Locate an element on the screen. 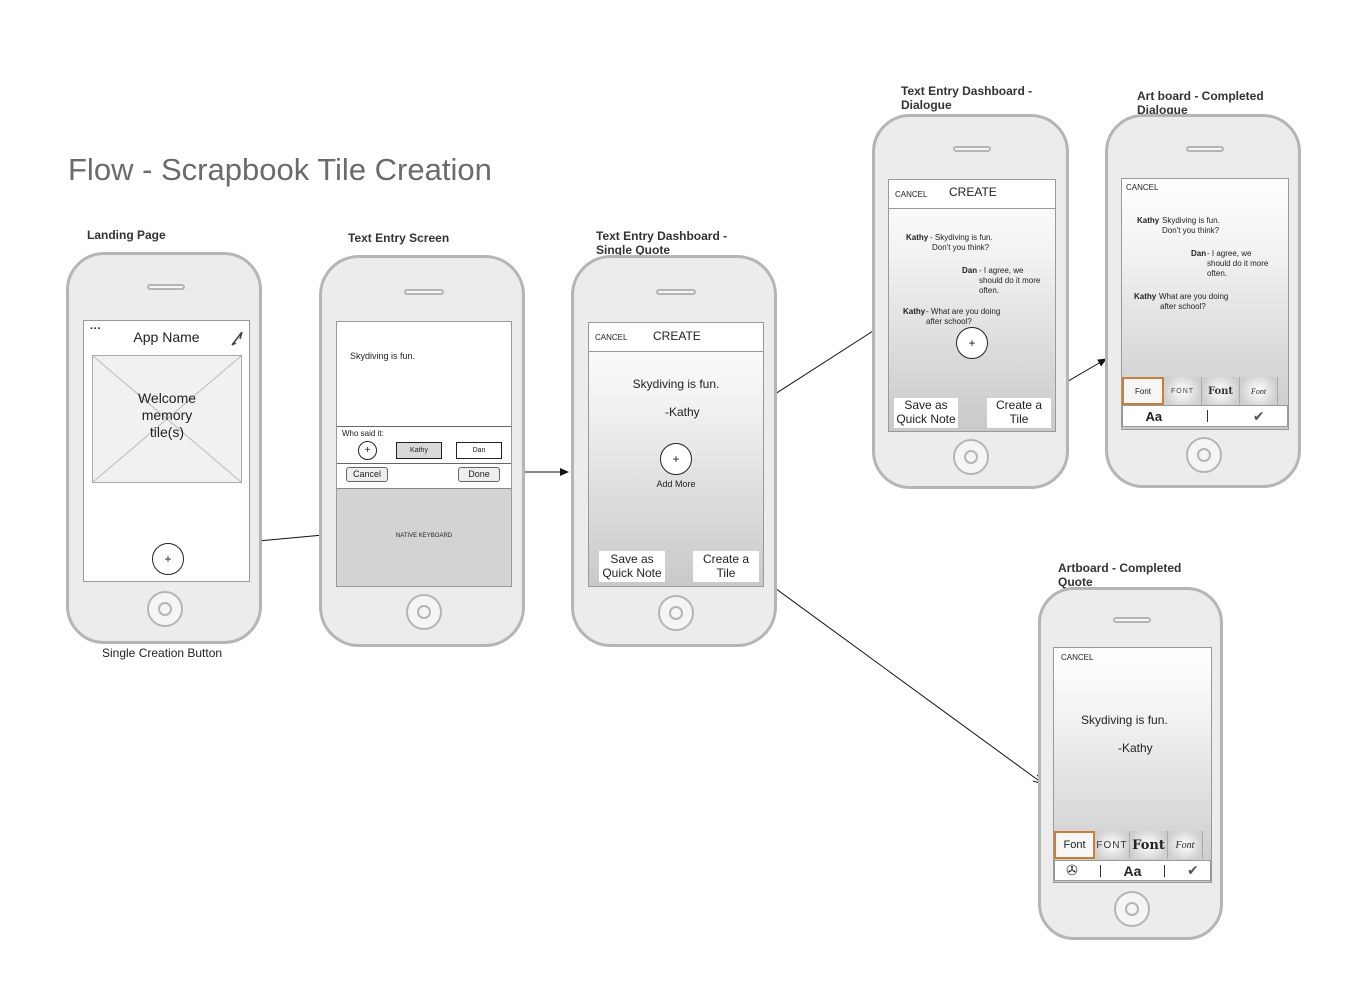 This screenshot has width=1371, height=989. camera-shutter-icon: ✇ is located at coordinates (1072, 870).